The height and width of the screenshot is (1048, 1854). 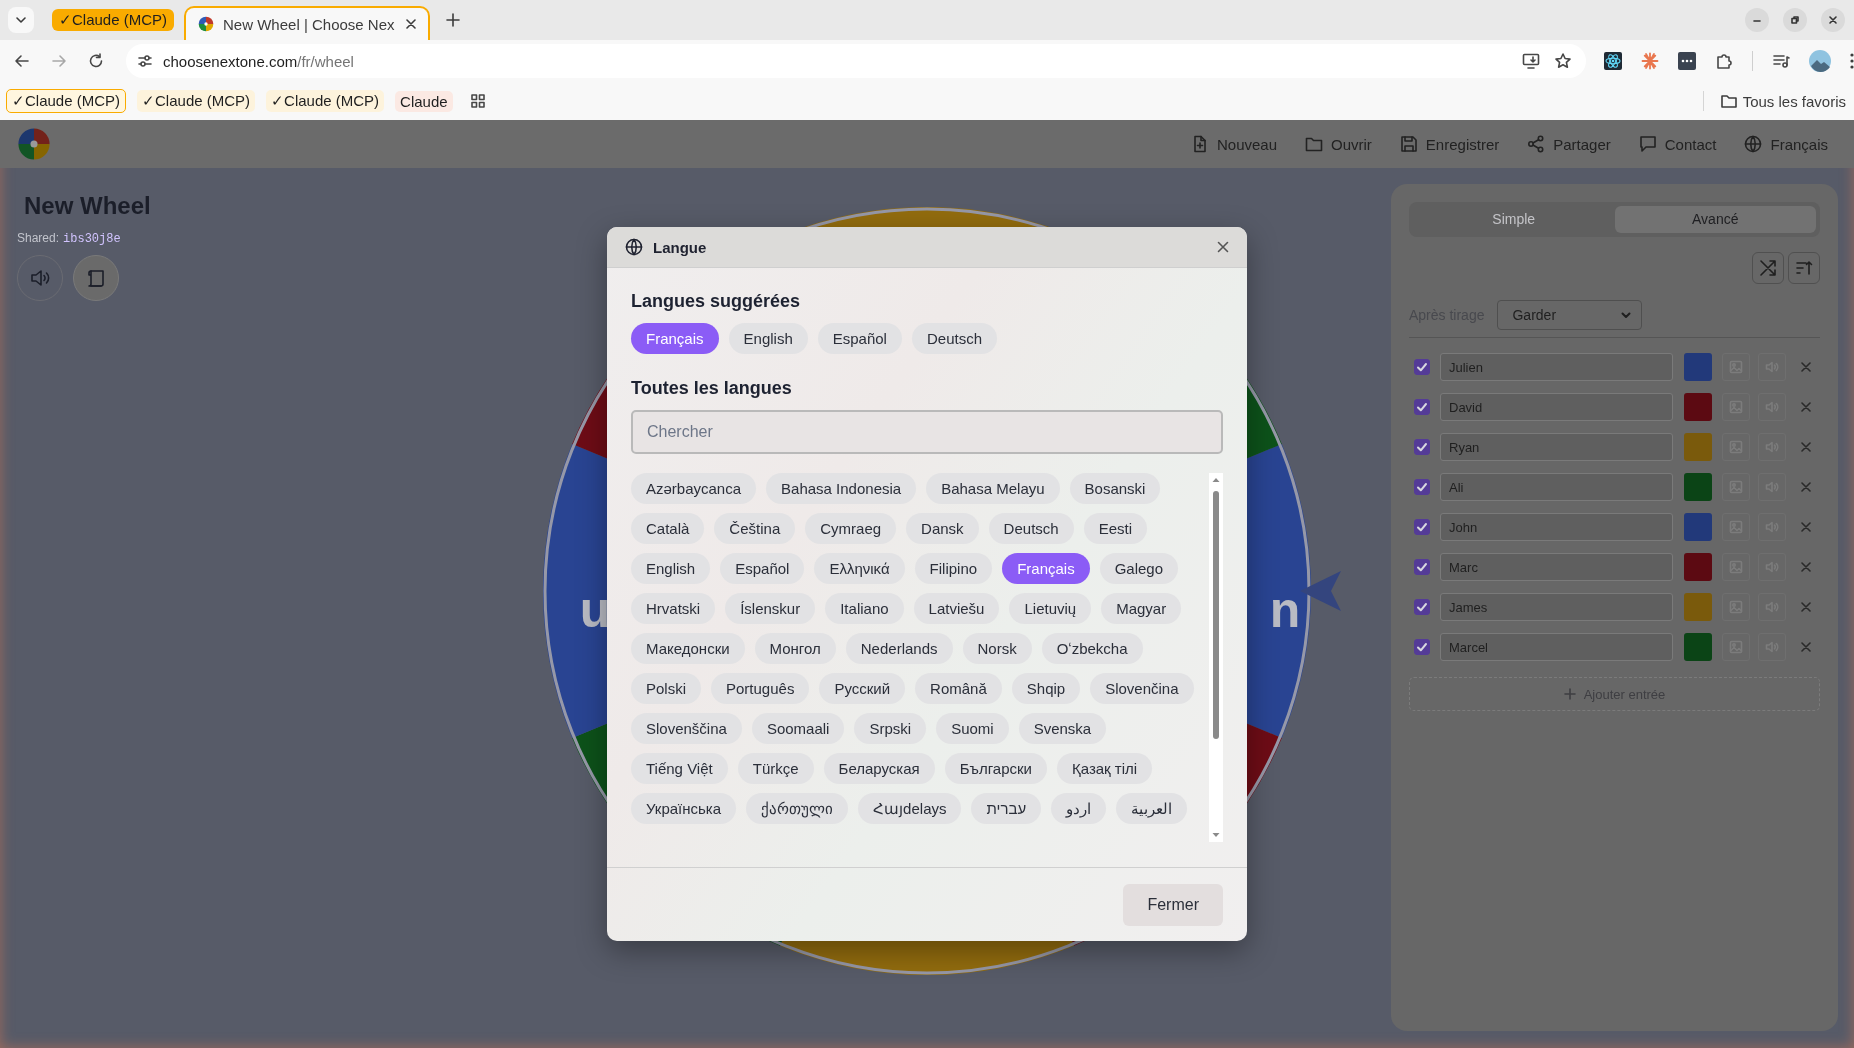 What do you see at coordinates (856, 61) in the screenshot?
I see `address-bar: choosenextone.com/fr/wheel` at bounding box center [856, 61].